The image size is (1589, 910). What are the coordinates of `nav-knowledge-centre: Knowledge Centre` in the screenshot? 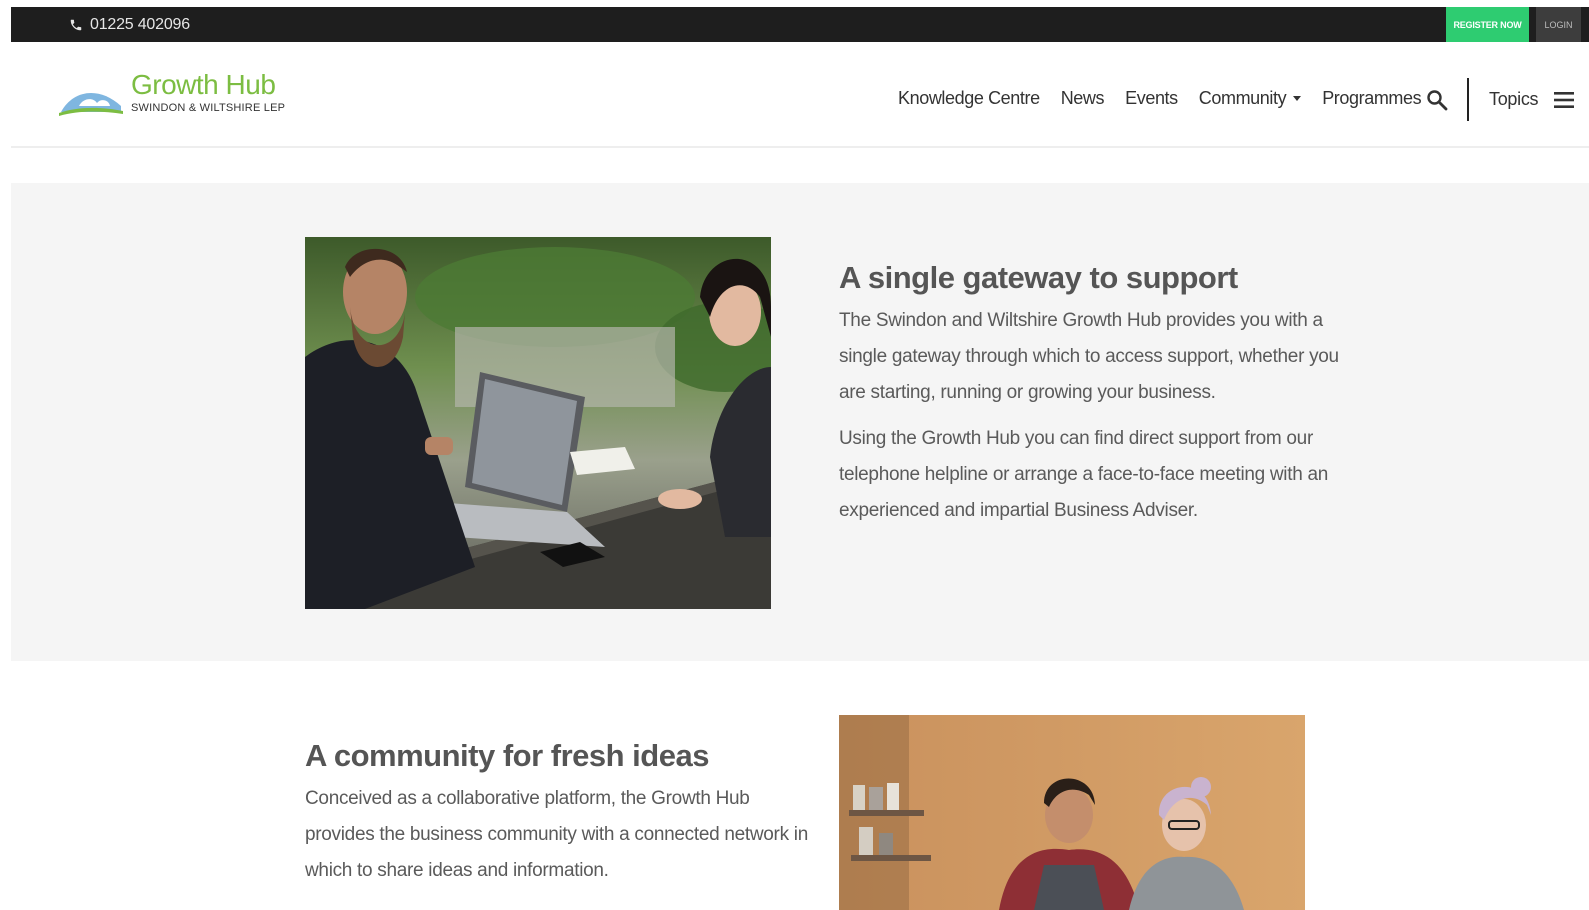 It's located at (969, 98).